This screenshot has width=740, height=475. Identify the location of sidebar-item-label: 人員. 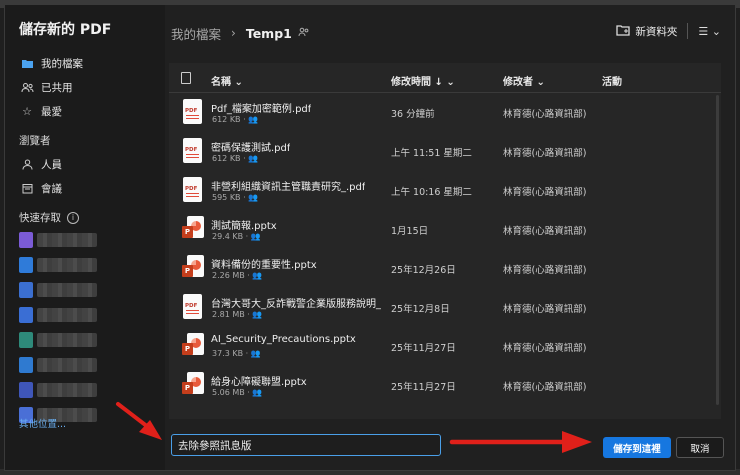
(51, 164).